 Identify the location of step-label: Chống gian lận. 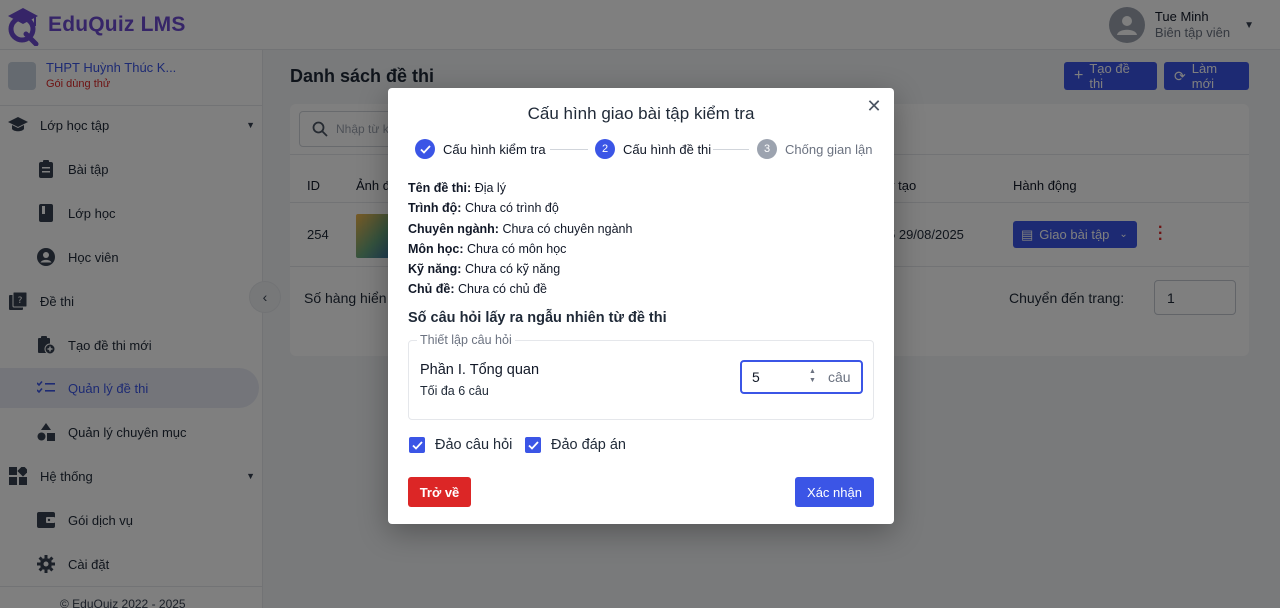
(829, 149).